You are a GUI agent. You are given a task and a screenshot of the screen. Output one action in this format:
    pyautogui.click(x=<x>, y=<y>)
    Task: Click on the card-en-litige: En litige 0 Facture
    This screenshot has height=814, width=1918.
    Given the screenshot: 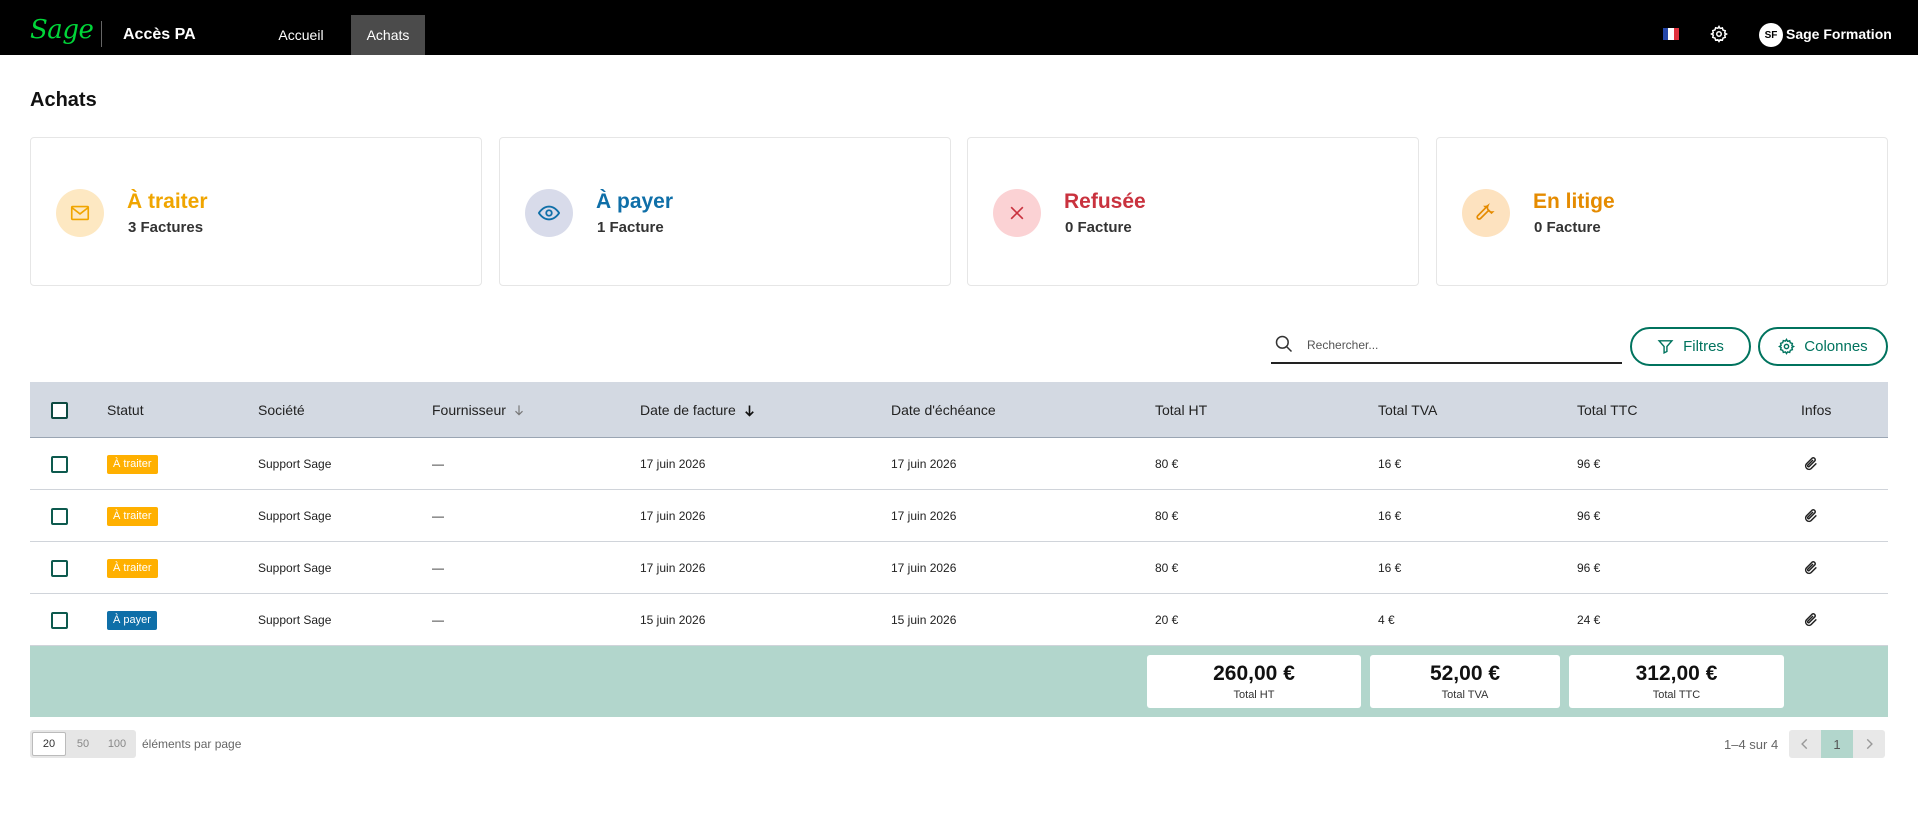 What is the action you would take?
    pyautogui.click(x=1662, y=211)
    